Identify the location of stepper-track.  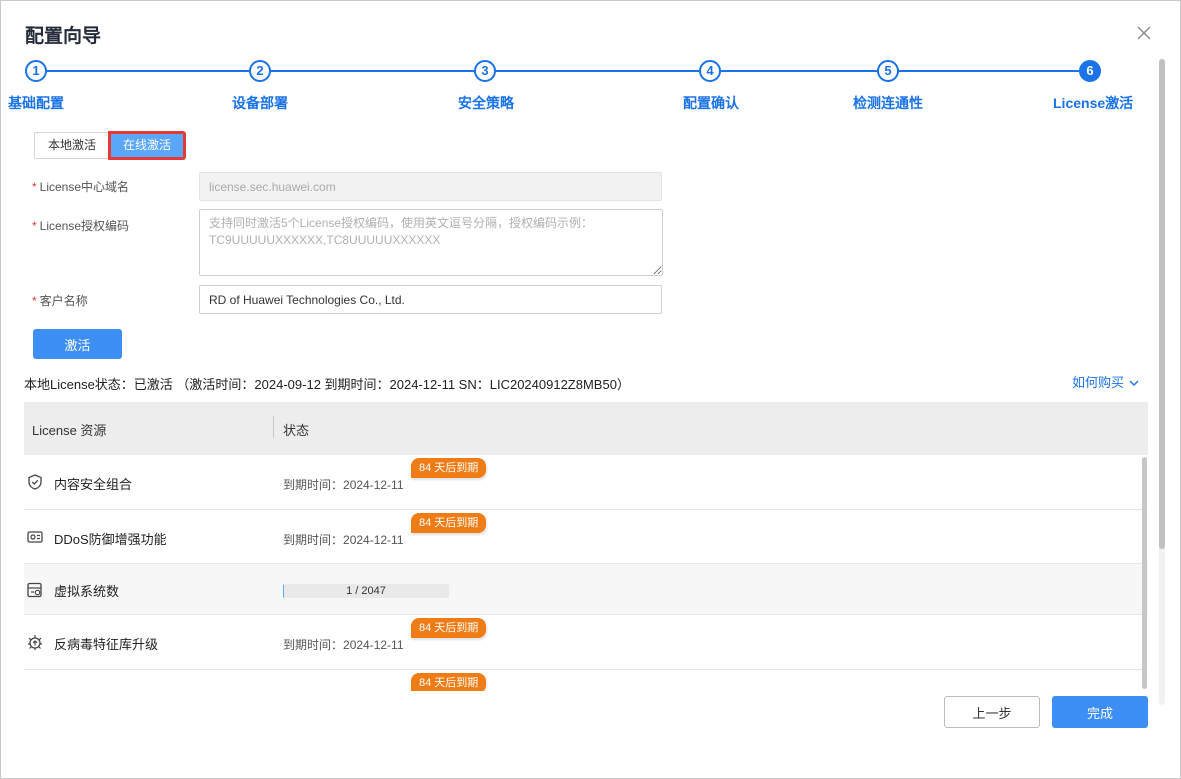
(568, 71).